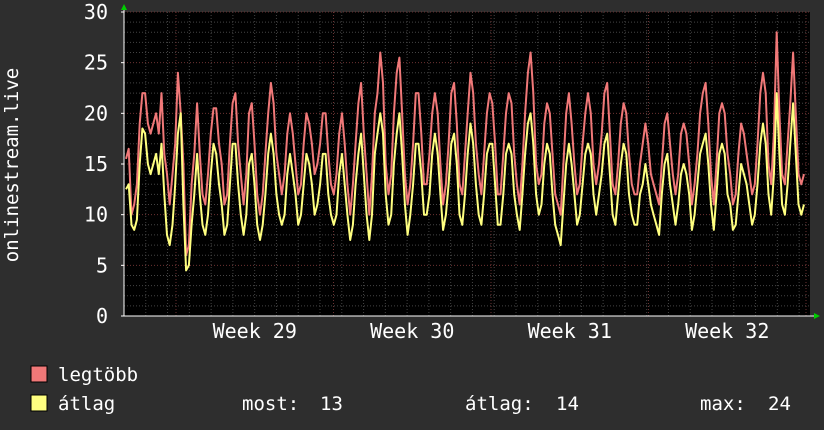 The width and height of the screenshot is (824, 430). What do you see at coordinates (39, 403) in the screenshot?
I see `legend-swatch-atlag` at bounding box center [39, 403].